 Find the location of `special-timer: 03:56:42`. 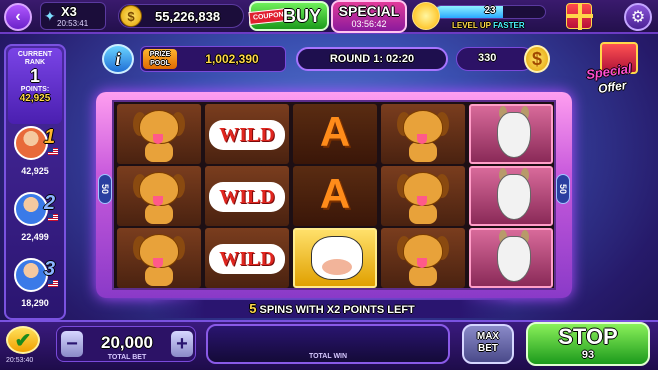

special-timer: 03:56:42 is located at coordinates (369, 24).